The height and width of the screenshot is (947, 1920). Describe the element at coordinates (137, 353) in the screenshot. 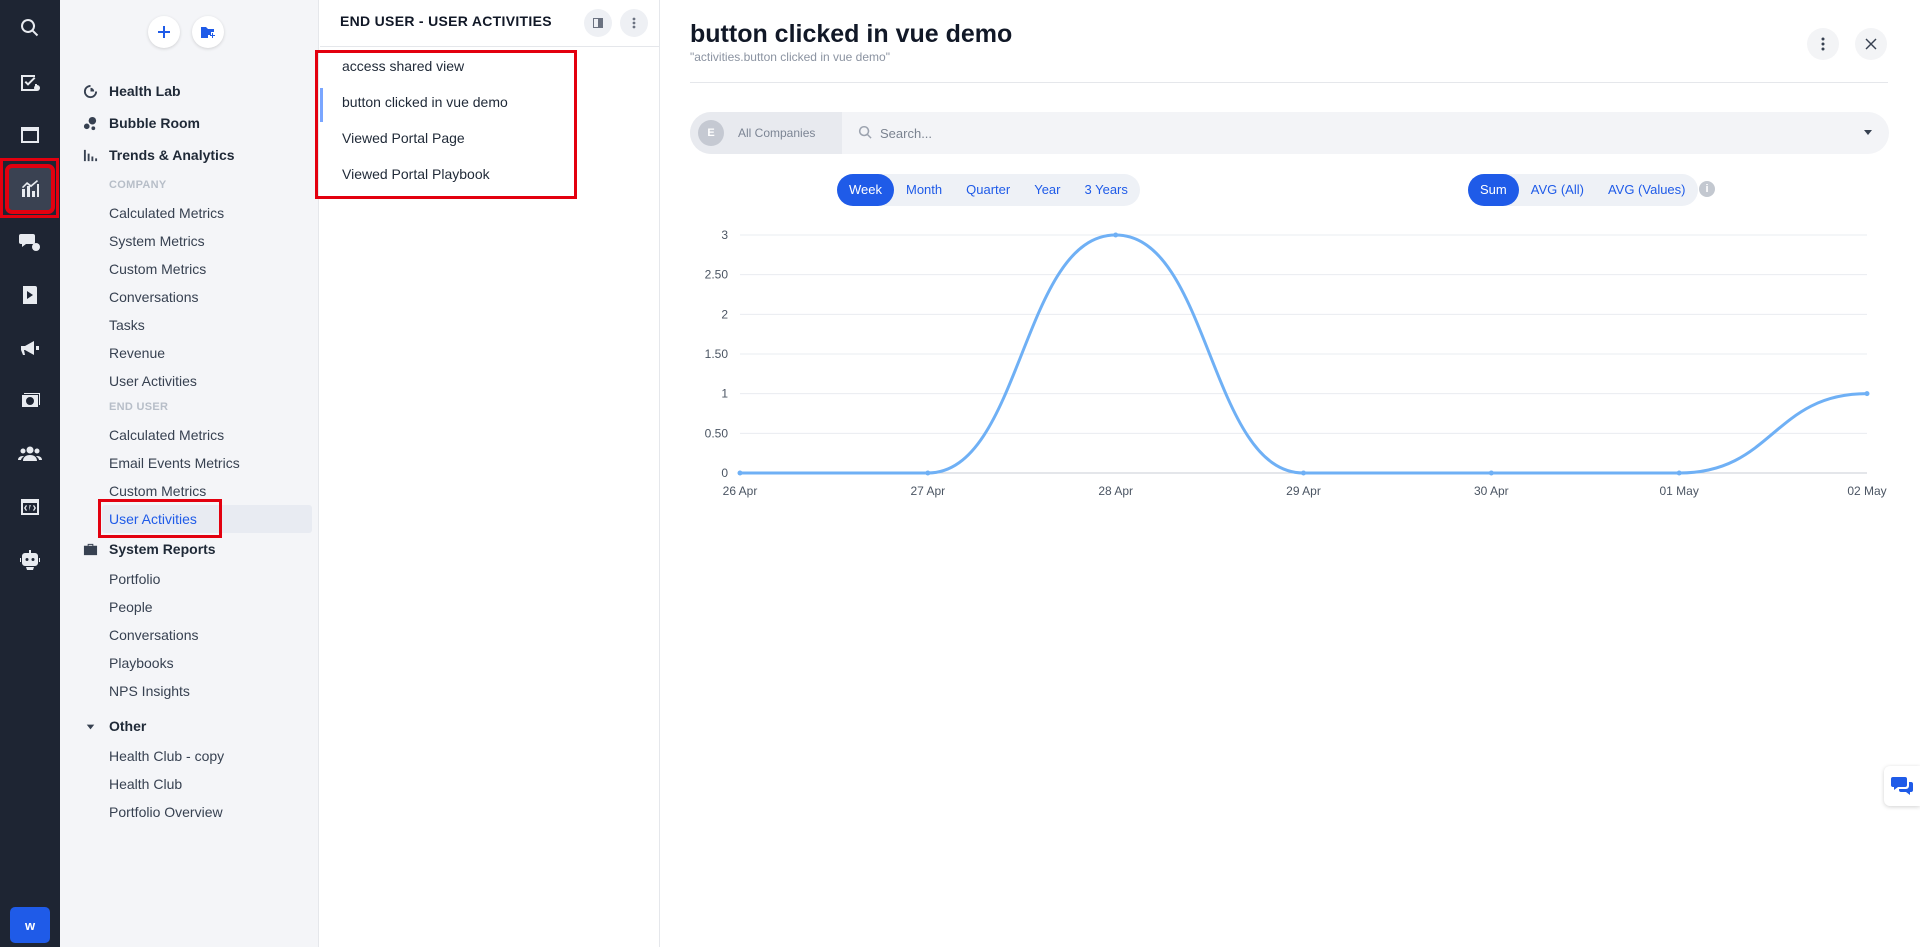

I see `nav-item-revenue: Revenue` at that location.